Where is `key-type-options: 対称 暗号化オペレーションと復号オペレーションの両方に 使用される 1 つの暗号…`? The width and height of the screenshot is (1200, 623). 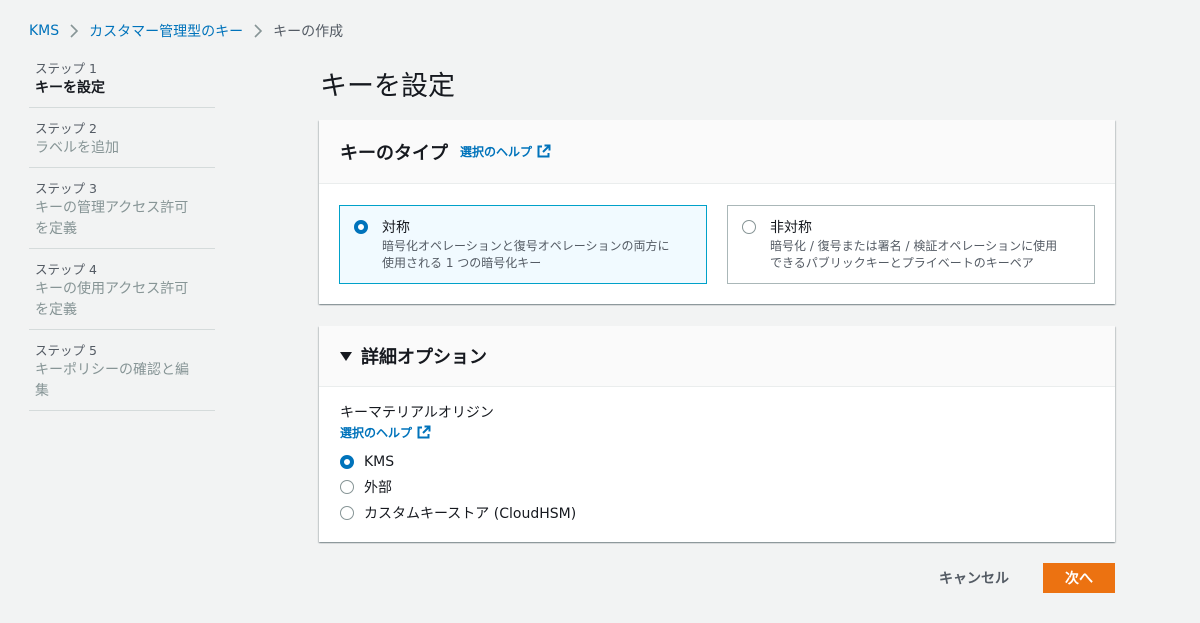
key-type-options: 対称 暗号化オペレーションと復号オペレーションの両方に 使用される 1 つの暗号… is located at coordinates (717, 244).